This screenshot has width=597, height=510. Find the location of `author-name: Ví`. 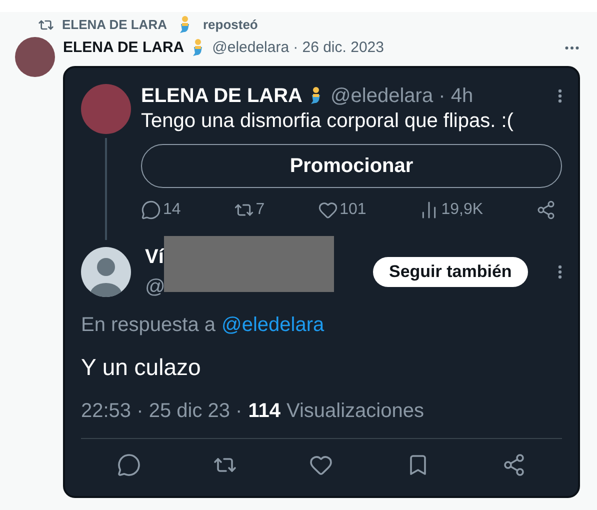

author-name: Ví is located at coordinates (154, 257).